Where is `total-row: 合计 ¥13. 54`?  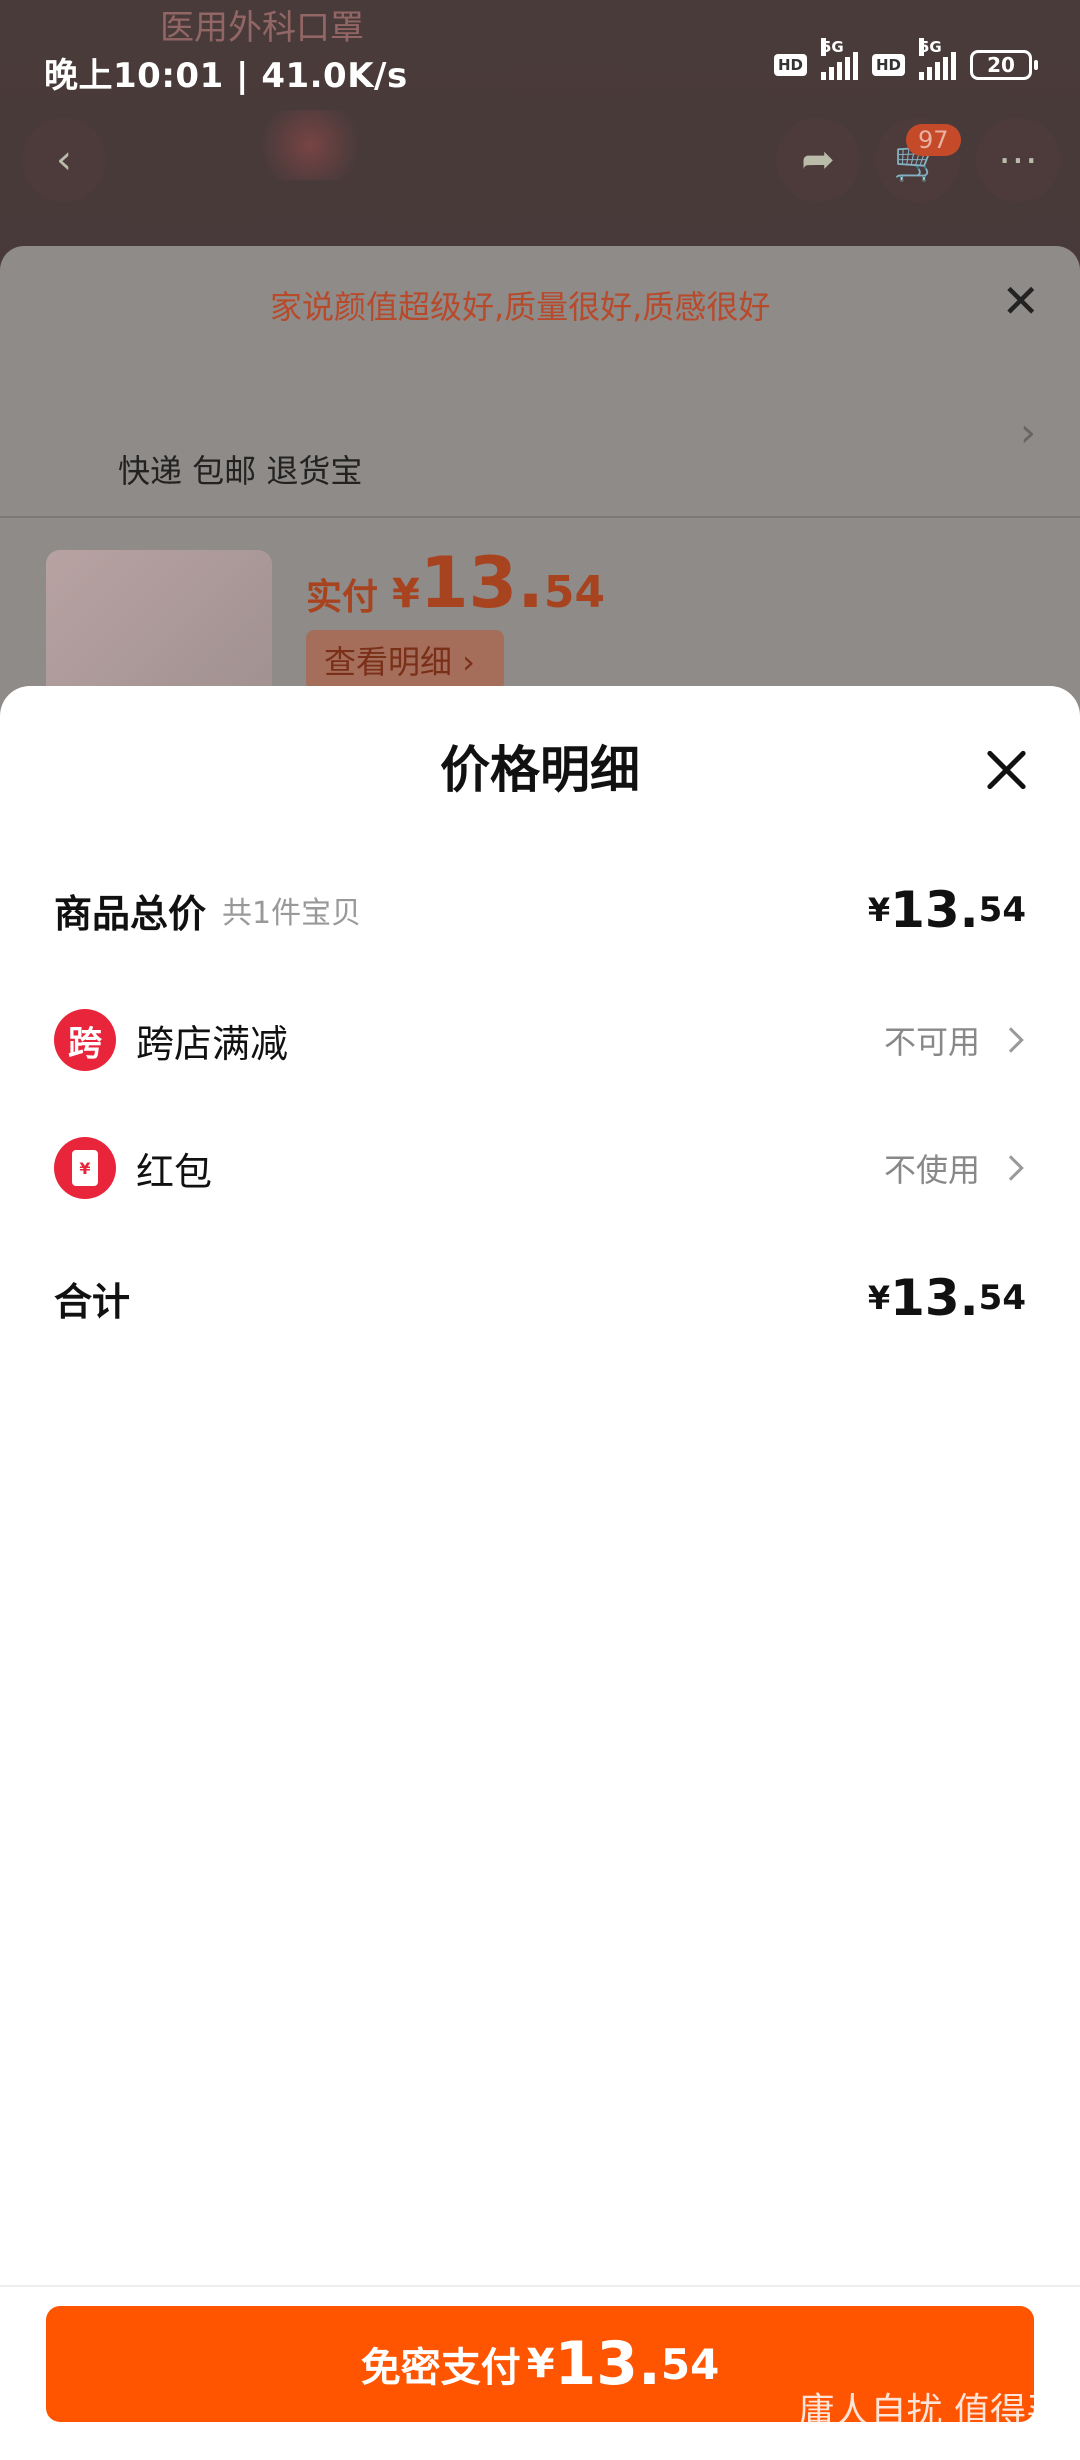 total-row: 合计 ¥13. 54 is located at coordinates (540, 1298).